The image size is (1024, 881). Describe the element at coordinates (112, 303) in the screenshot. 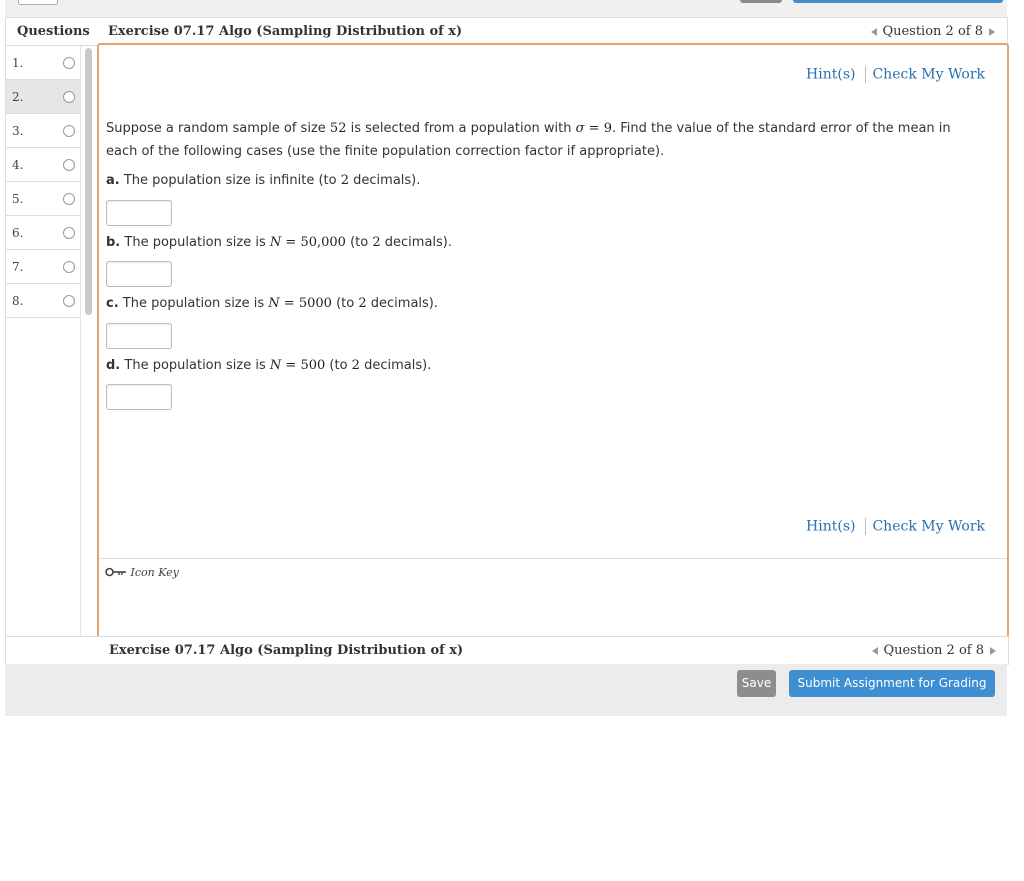

I see `part-letter: c.` at that location.